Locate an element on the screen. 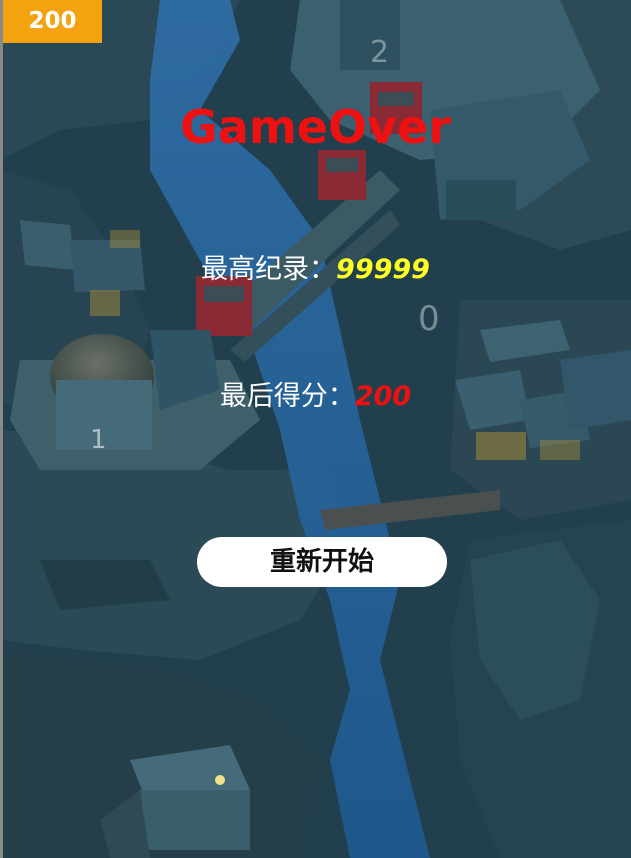 The image size is (631, 858). restart-button: 重新开始 is located at coordinates (322, 562).